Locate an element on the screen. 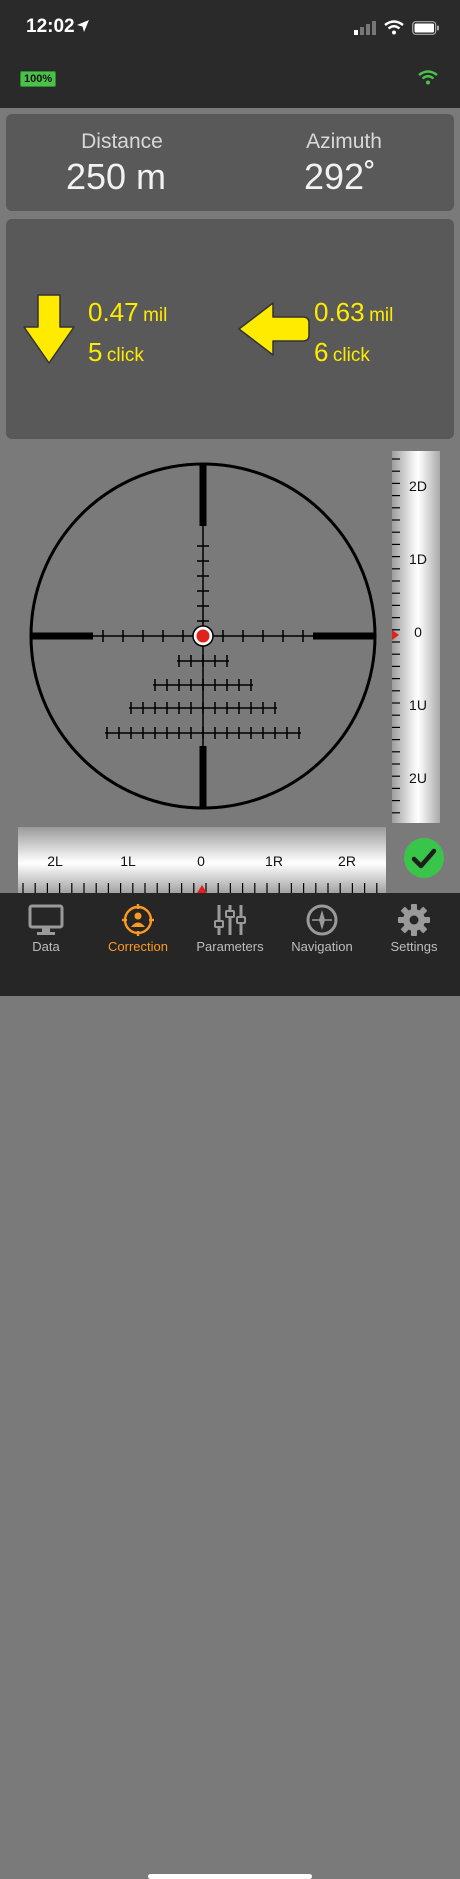 The height and width of the screenshot is (1879, 460). crosshair-person-icon is located at coordinates (138, 920).